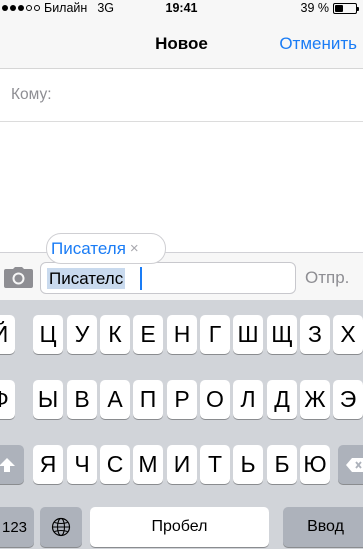 Image resolution: width=363 pixels, height=549 pixels. Describe the element at coordinates (86, 278) in the screenshot. I see `message-text-selection: Писателс` at that location.